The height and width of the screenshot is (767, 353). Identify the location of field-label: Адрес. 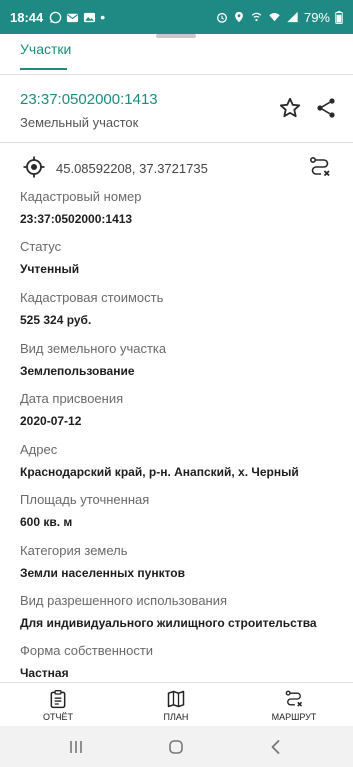
(39, 449).